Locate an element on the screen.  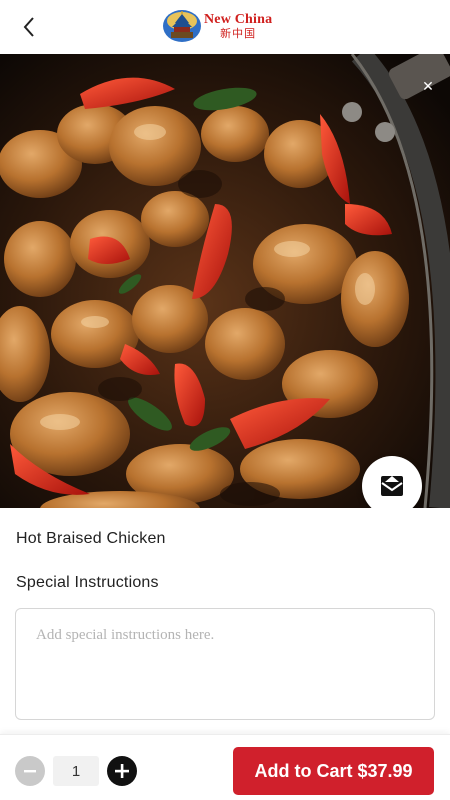
plus-icon is located at coordinates (122, 771).